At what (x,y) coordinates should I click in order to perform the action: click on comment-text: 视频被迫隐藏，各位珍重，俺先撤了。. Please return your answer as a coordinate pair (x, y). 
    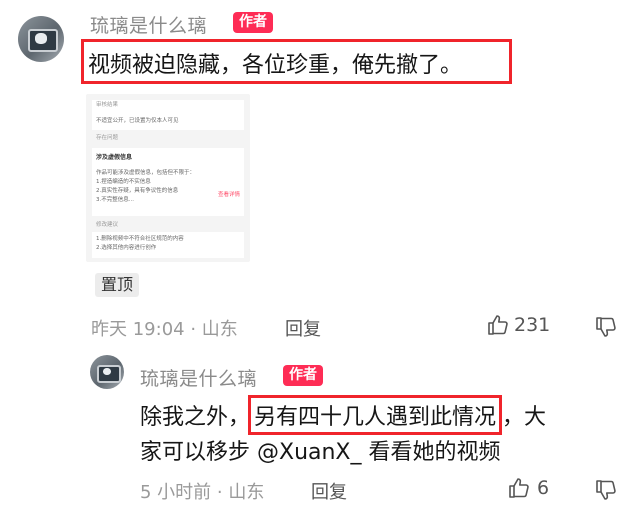
    Looking at the image, I should click on (275, 65).